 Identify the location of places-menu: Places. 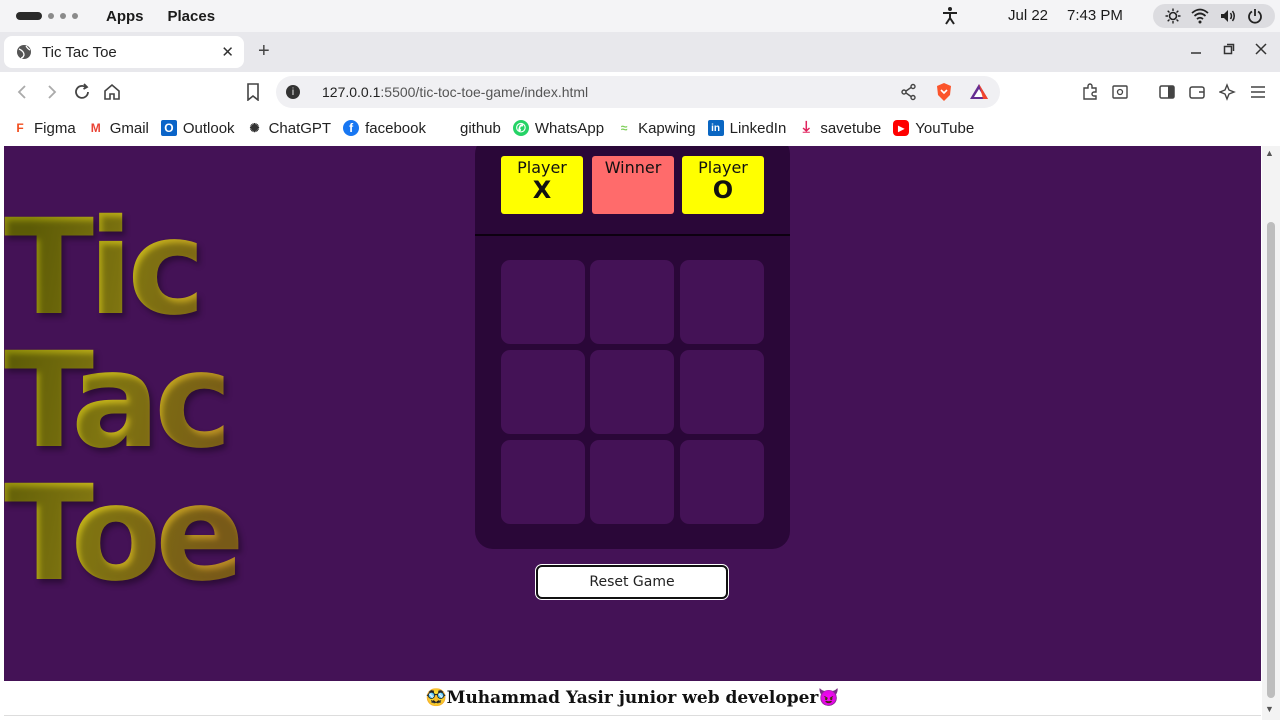
(192, 16).